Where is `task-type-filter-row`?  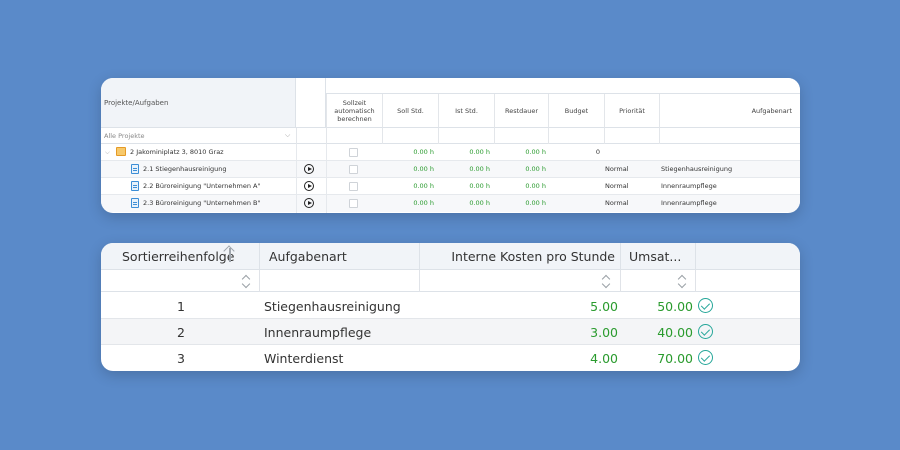
task-type-filter-row is located at coordinates (450, 281).